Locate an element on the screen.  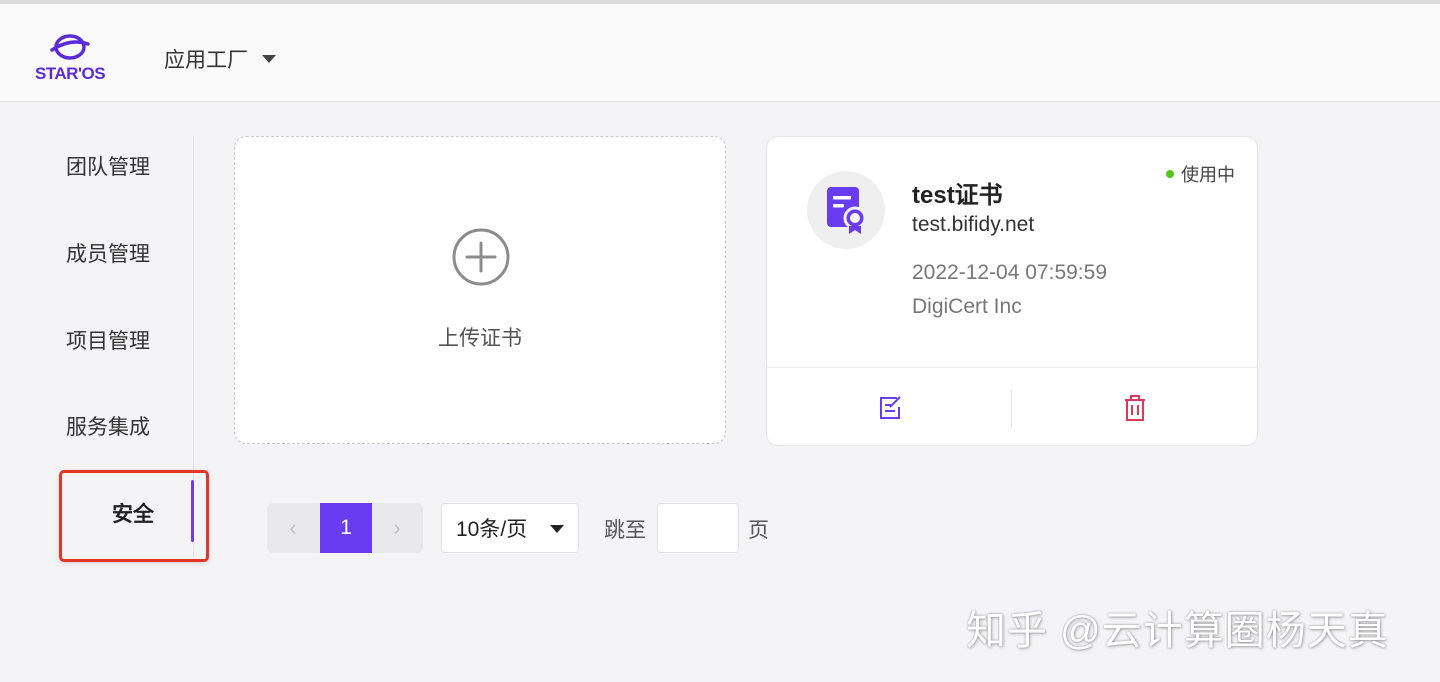
top-header: STAR'OS 应用工厂 is located at coordinates (720, 51).